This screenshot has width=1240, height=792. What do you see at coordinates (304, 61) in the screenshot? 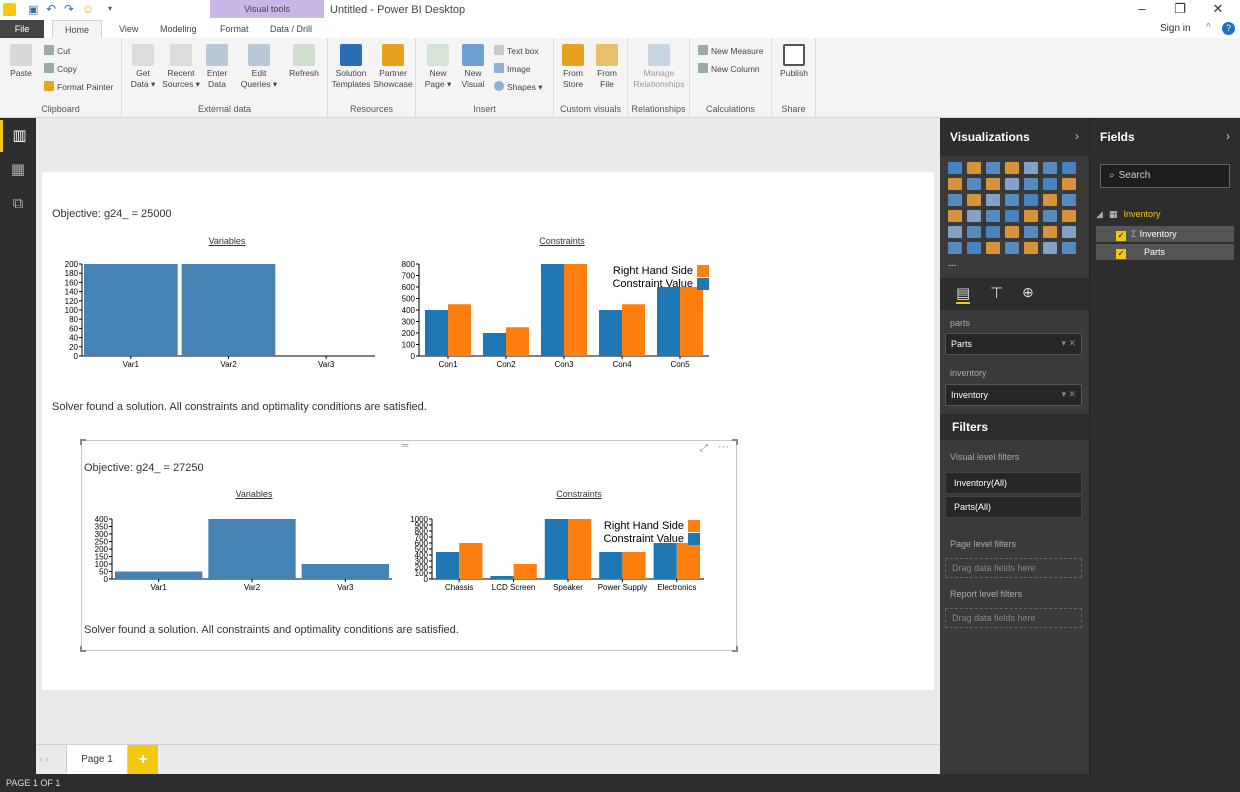
I see `refresh-button: Refresh` at bounding box center [304, 61].